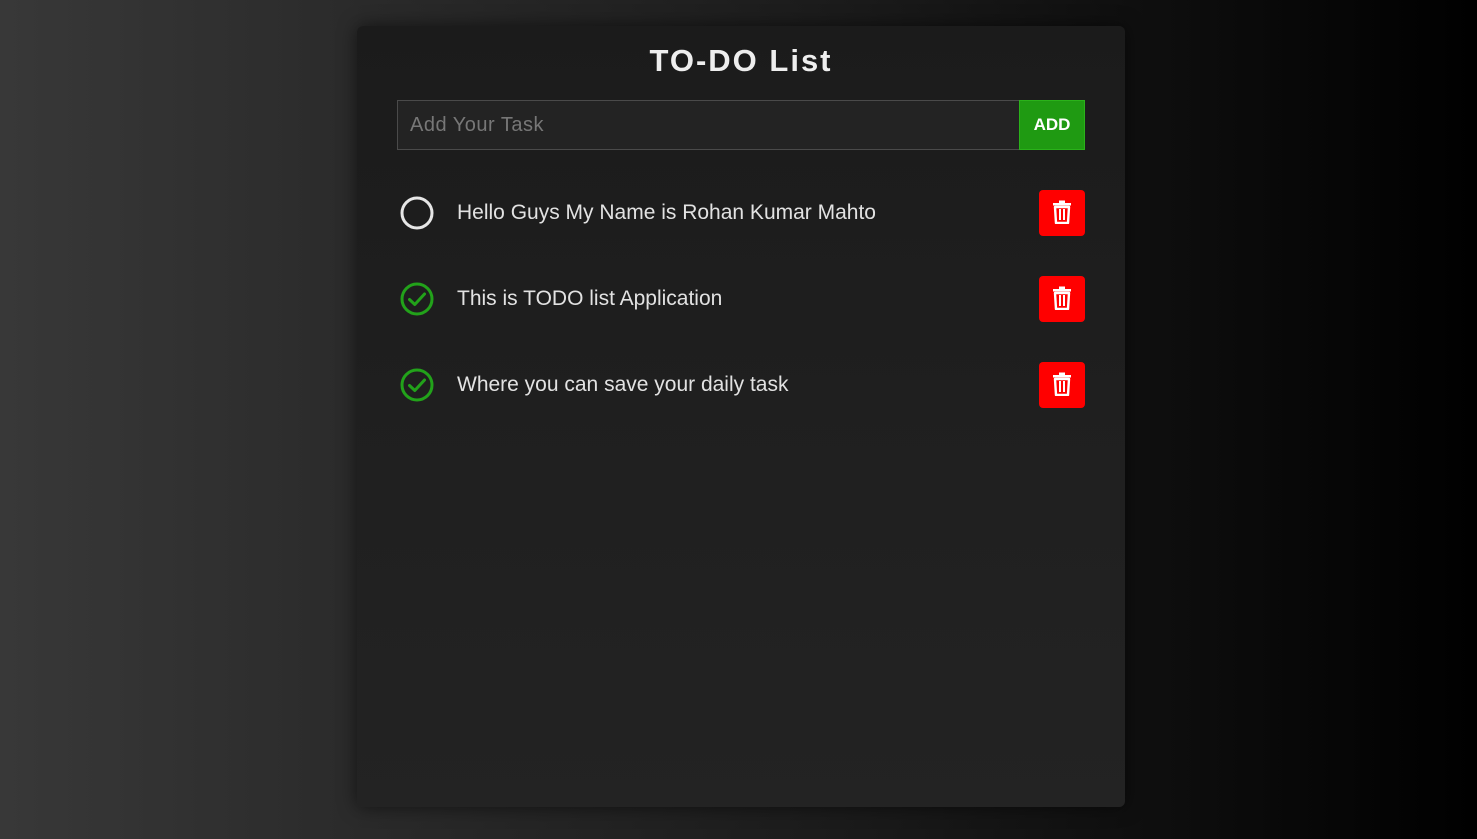 Image resolution: width=1477 pixels, height=839 pixels. What do you see at coordinates (1052, 125) in the screenshot?
I see `add-button: ADD` at bounding box center [1052, 125].